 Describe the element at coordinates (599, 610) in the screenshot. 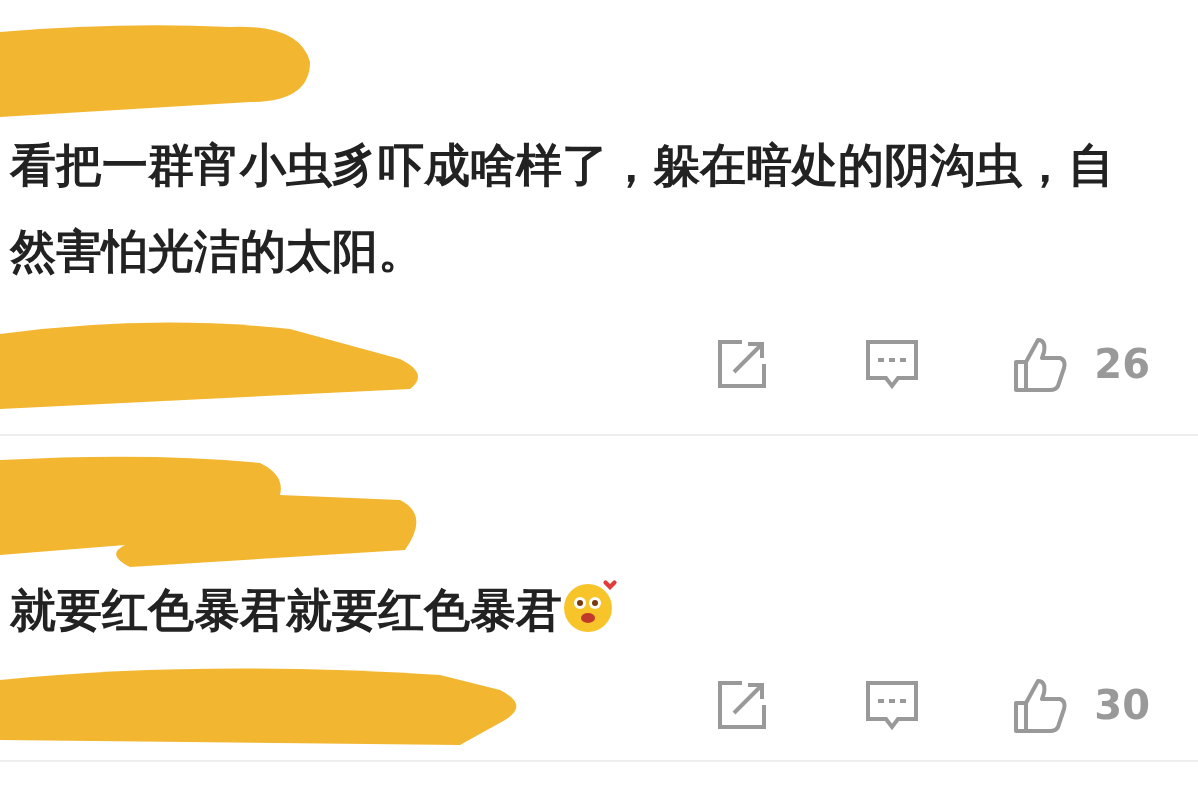

I see `comment-text: 就要红色暴君就要红色暴君` at that location.